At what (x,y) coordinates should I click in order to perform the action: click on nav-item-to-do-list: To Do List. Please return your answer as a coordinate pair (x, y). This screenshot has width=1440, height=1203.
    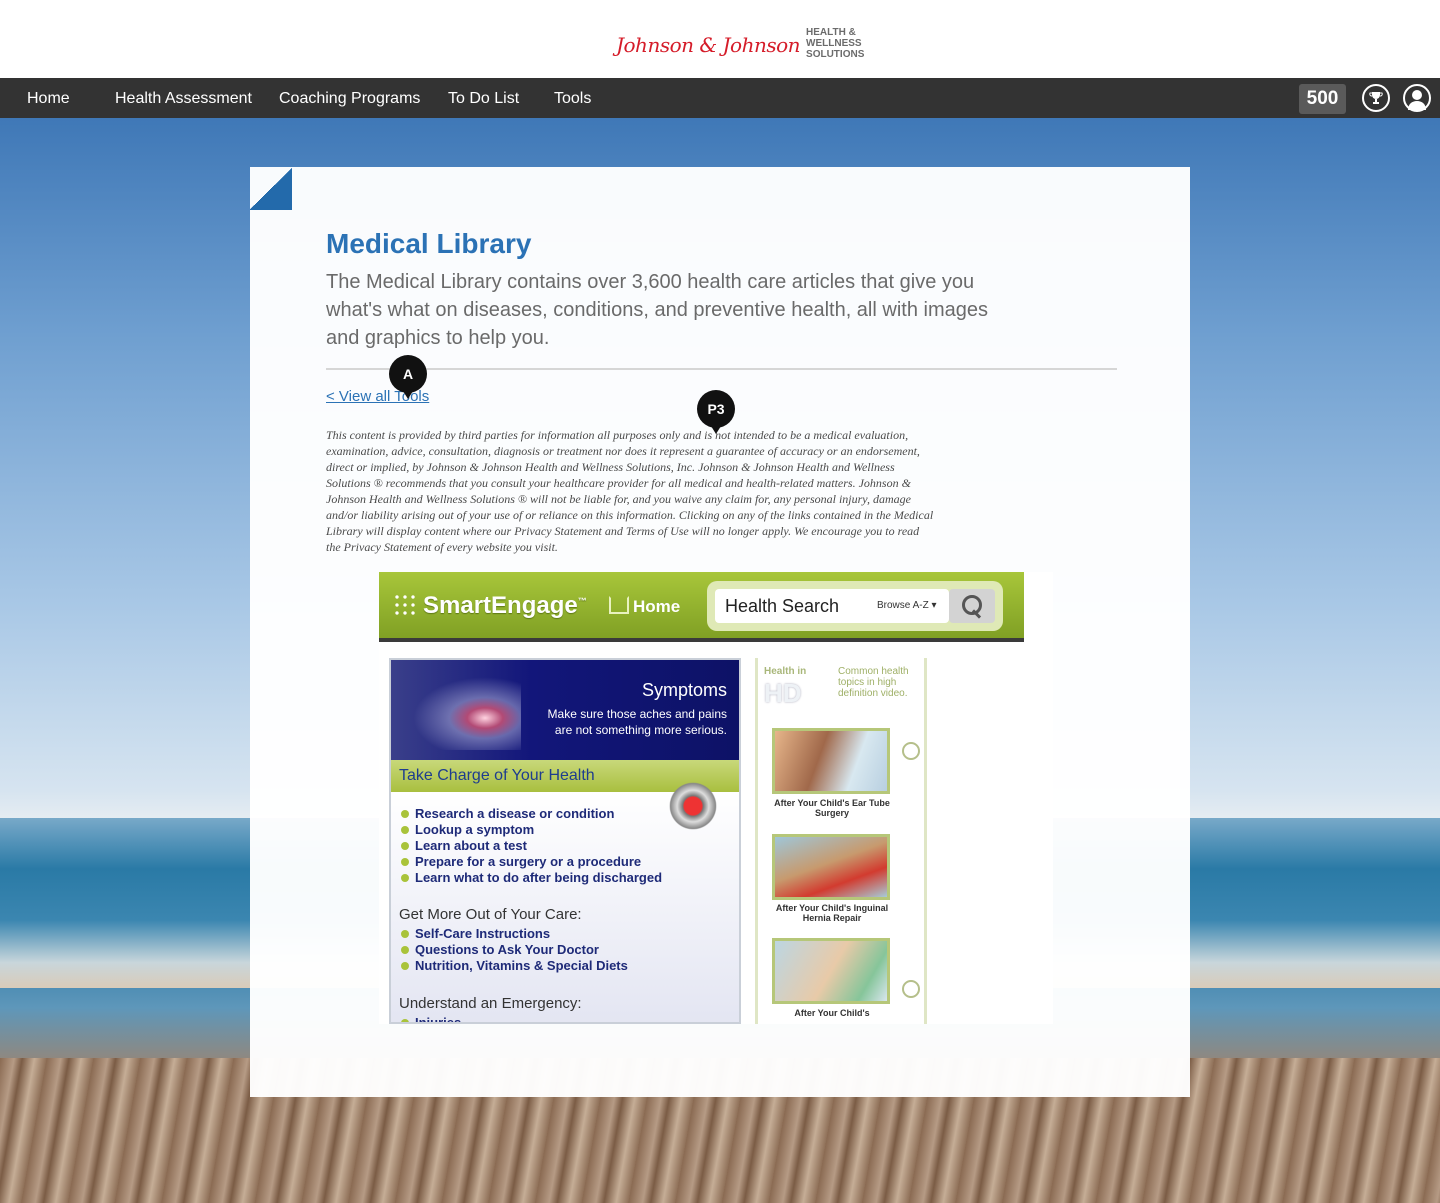
    Looking at the image, I should click on (483, 98).